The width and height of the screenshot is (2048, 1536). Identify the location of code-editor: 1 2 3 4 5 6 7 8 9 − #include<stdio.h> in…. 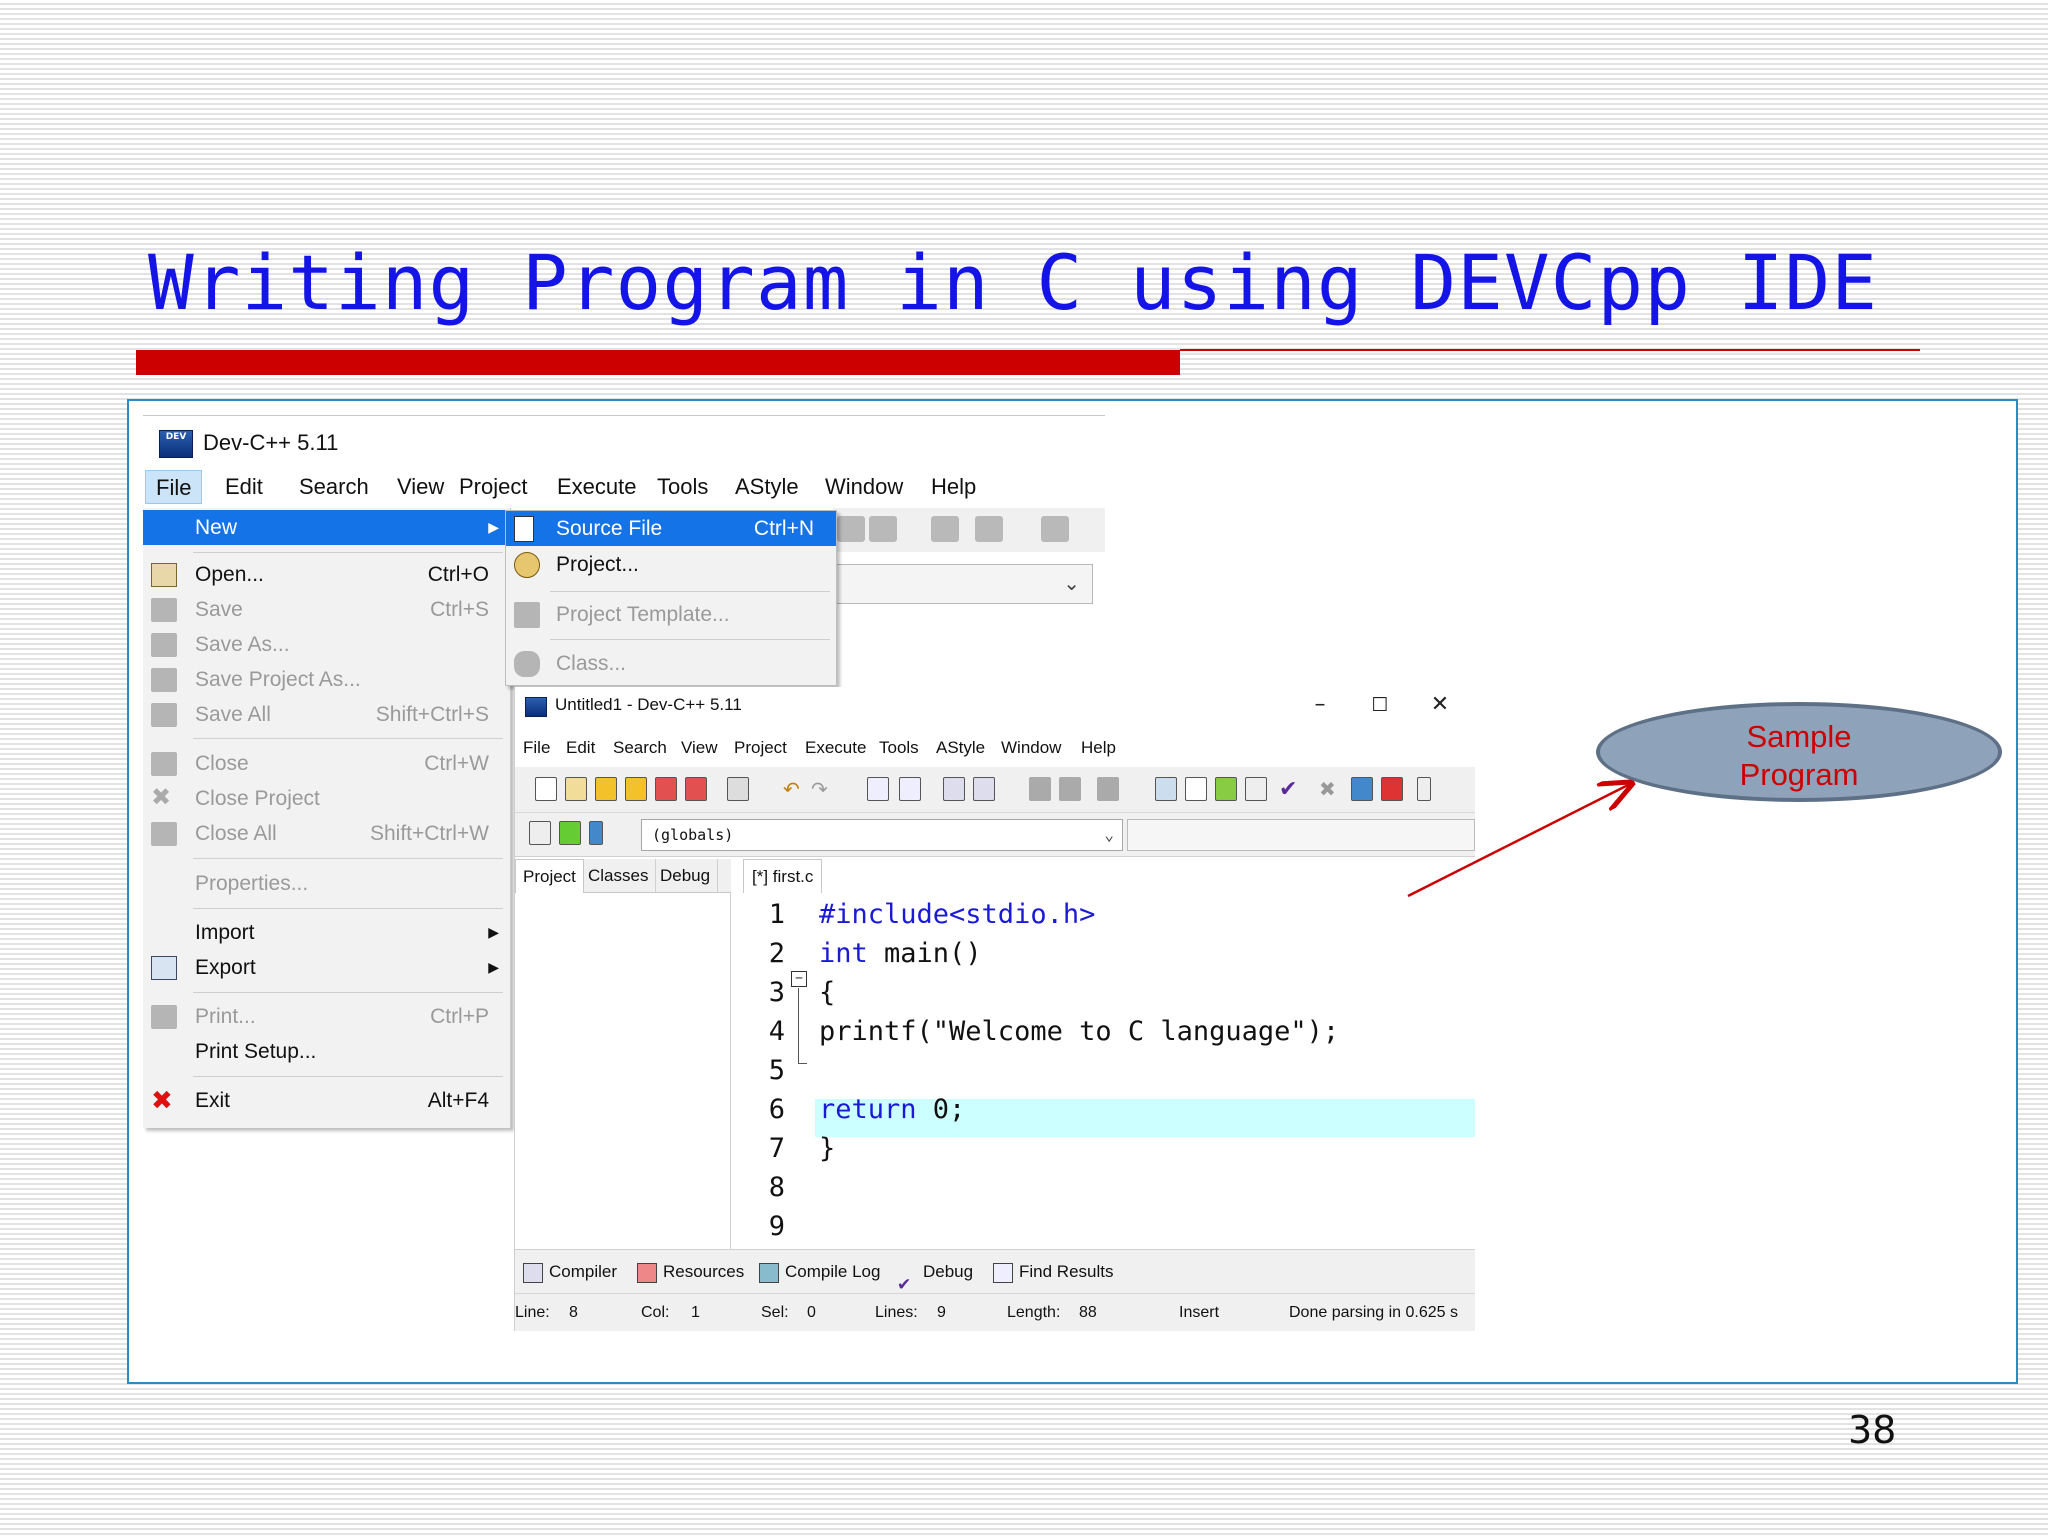
(1108, 1071).